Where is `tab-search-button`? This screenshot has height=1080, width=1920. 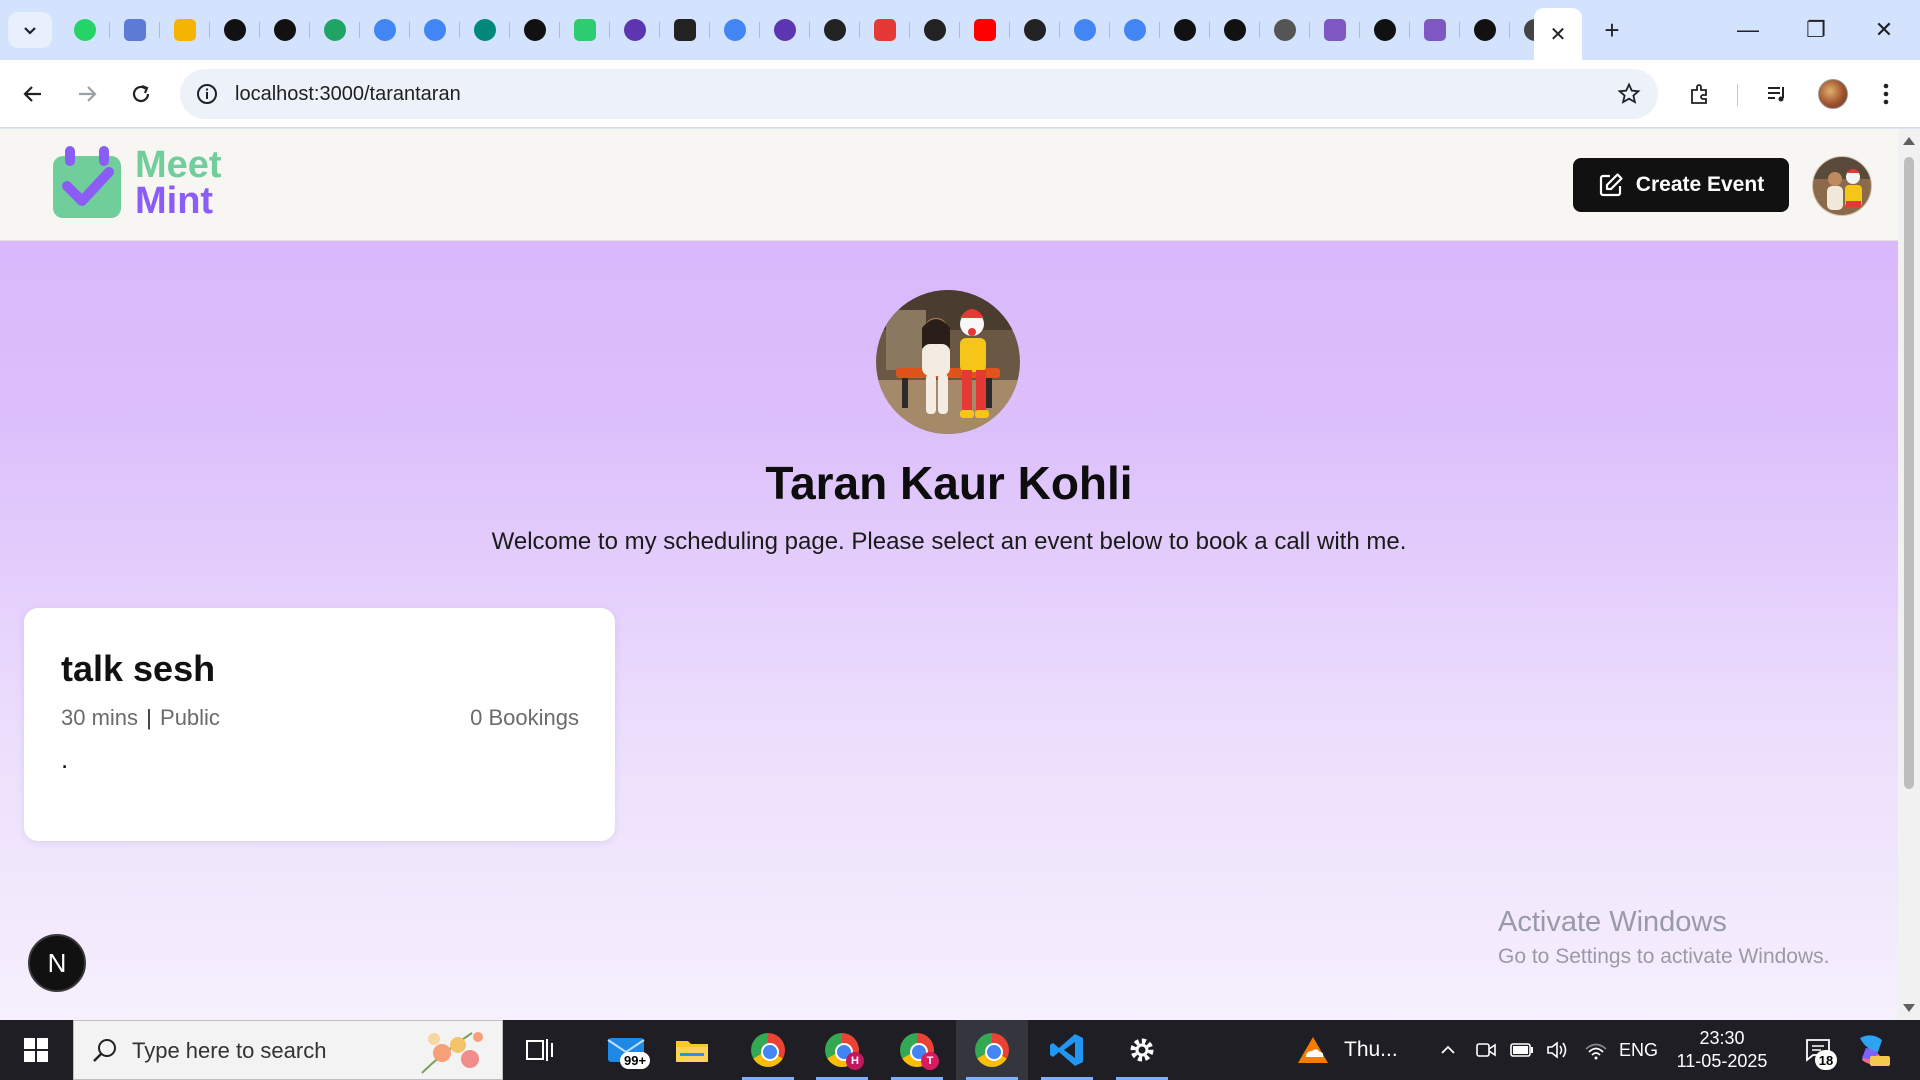 tab-search-button is located at coordinates (30, 30).